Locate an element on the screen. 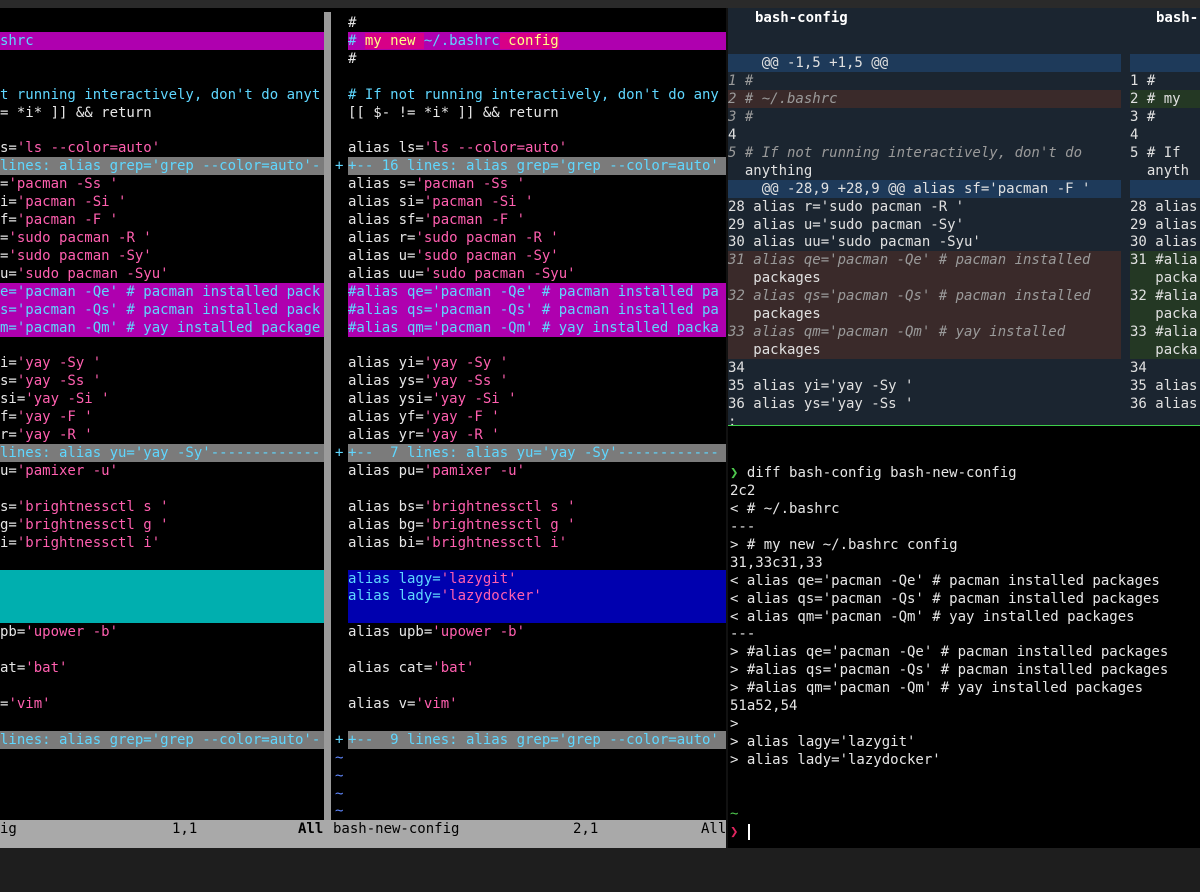 The height and width of the screenshot is (892, 1200). terminal-line: 31,33c31,33 is located at coordinates (965, 563).